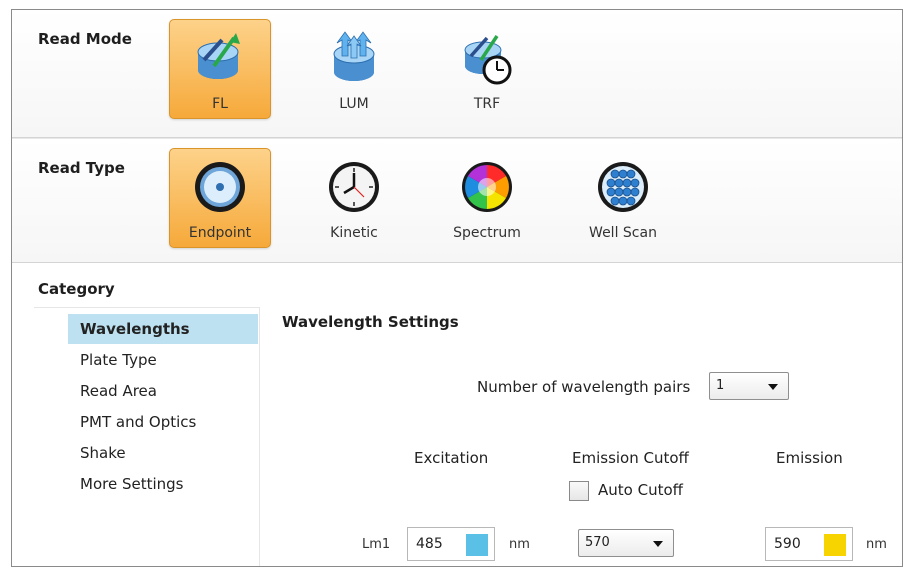 The width and height of the screenshot is (911, 577). I want to click on read-type-spectrum-button: Spectrum, so click(487, 198).